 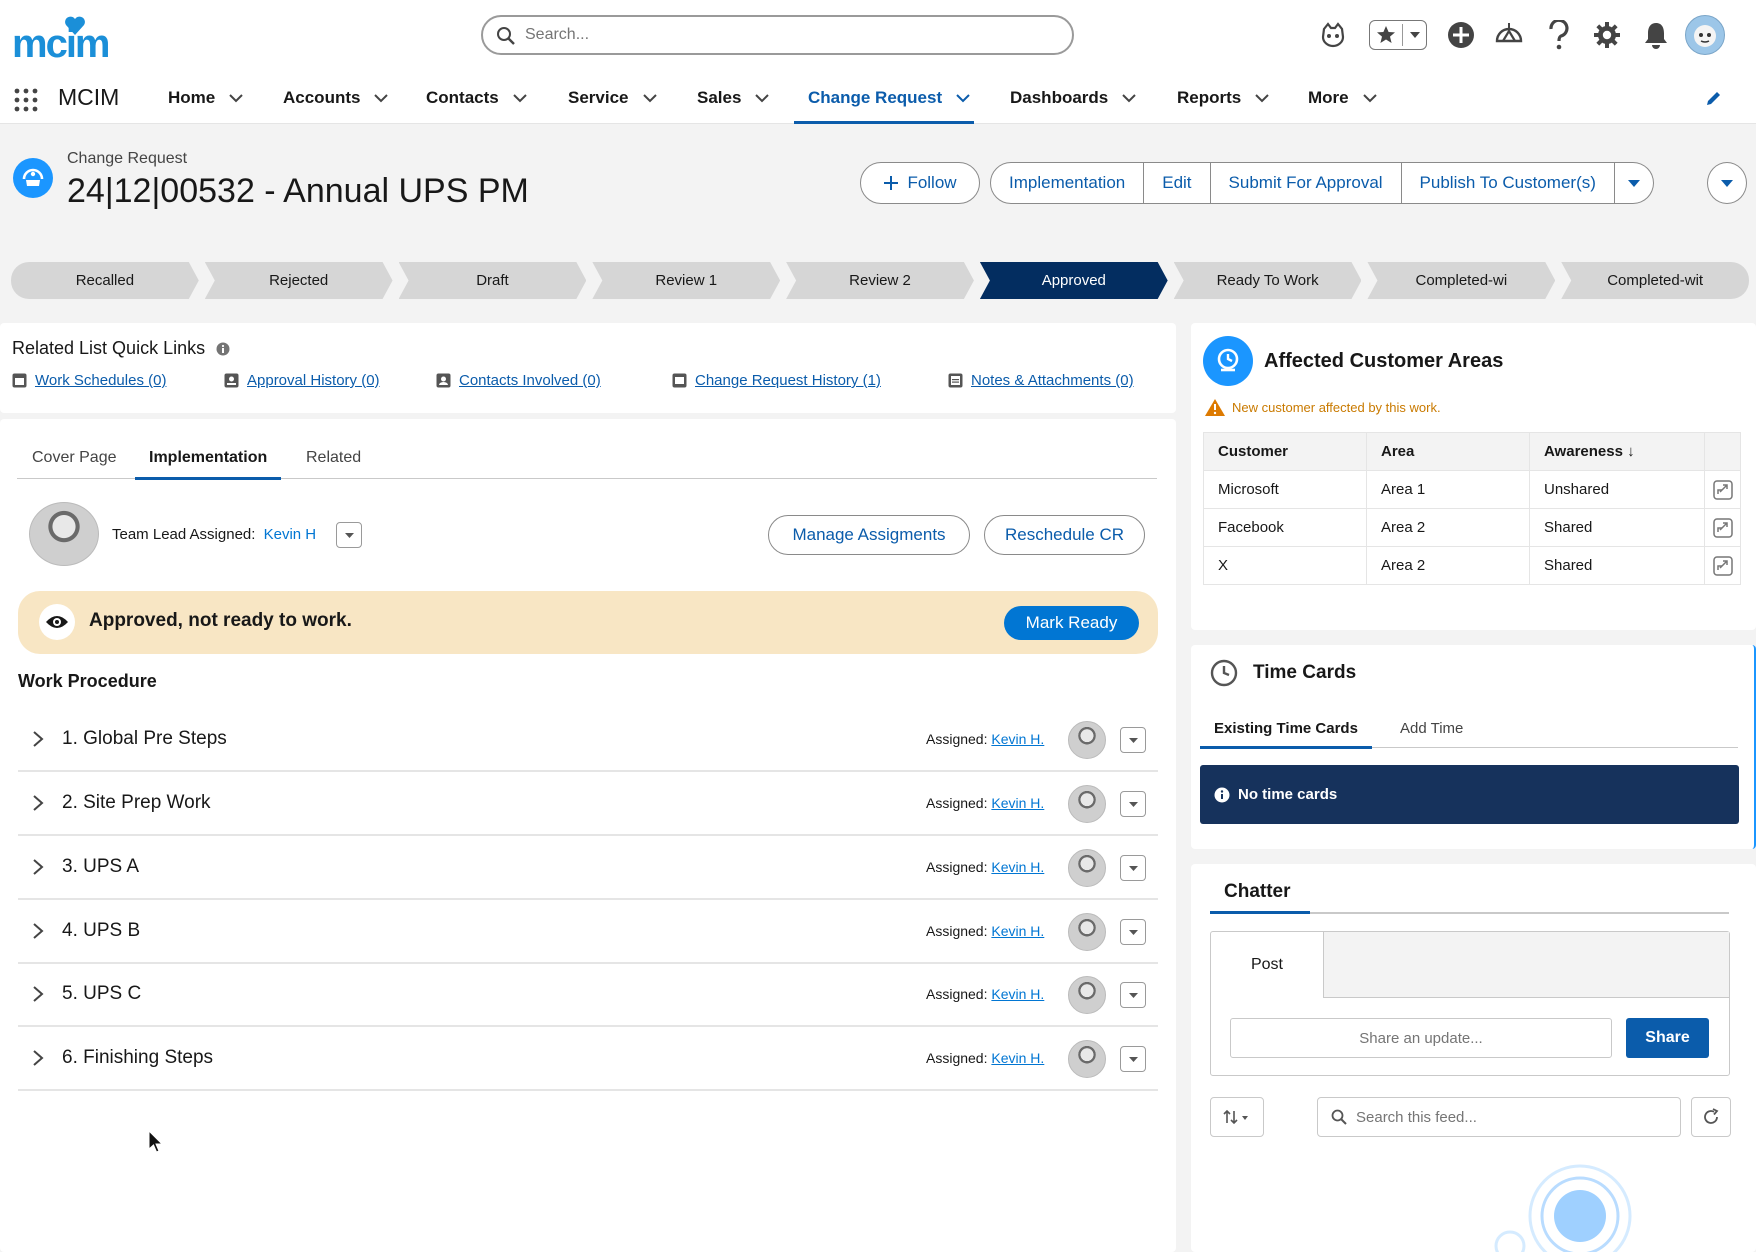 What do you see at coordinates (1268, 280) in the screenshot?
I see `path-step-ready-to-work: Ready To Work` at bounding box center [1268, 280].